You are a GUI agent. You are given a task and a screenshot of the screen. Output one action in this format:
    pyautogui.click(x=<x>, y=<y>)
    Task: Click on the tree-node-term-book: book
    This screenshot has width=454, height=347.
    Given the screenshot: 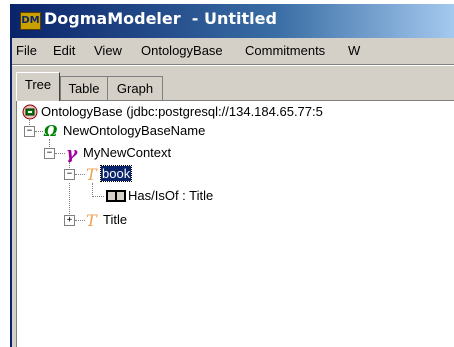 What is the action you would take?
    pyautogui.click(x=116, y=174)
    